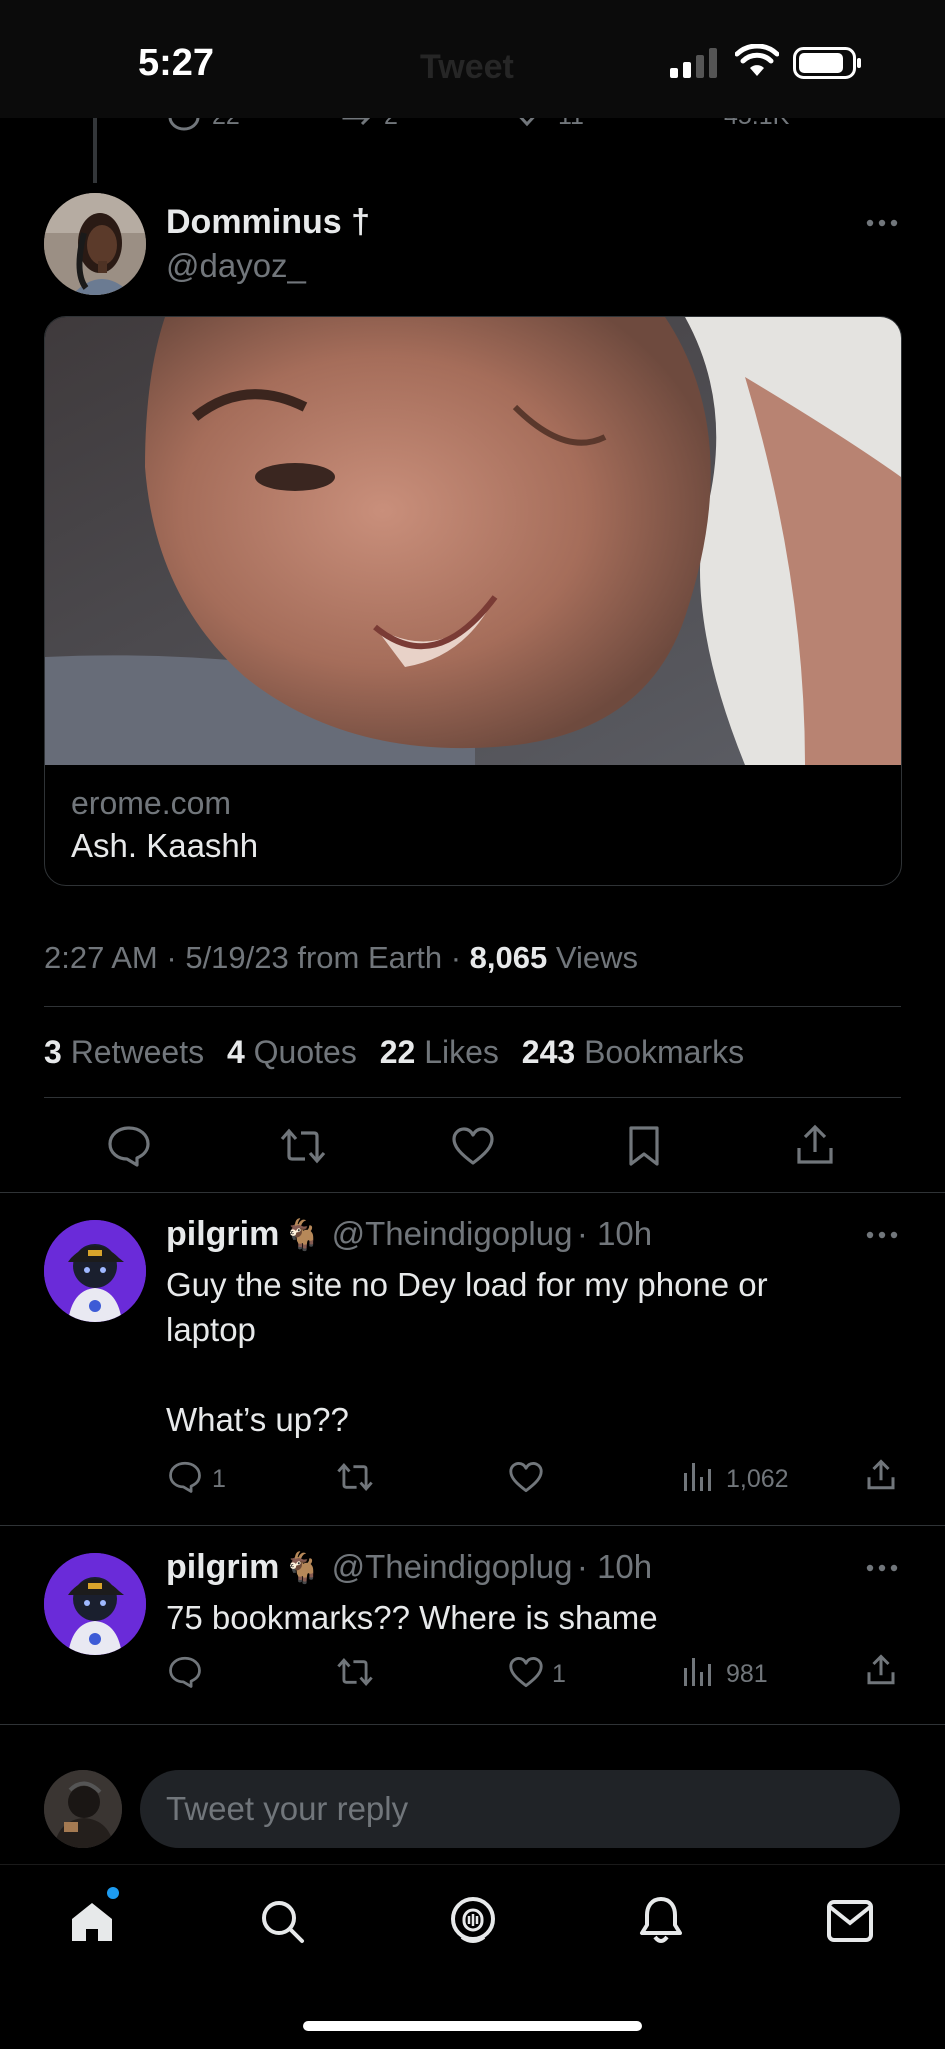 The height and width of the screenshot is (2049, 945). I want to click on views-label: Views, so click(597, 957).